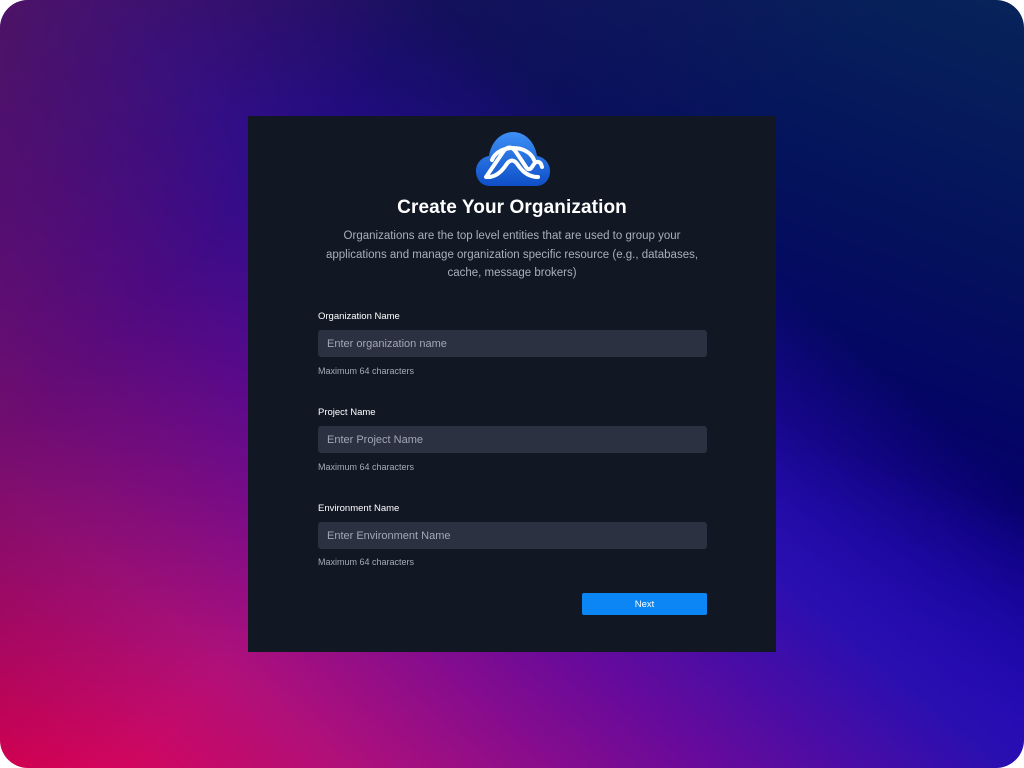 This screenshot has width=1024, height=768. I want to click on organization-name-hint: Maximum 64 characters, so click(366, 371).